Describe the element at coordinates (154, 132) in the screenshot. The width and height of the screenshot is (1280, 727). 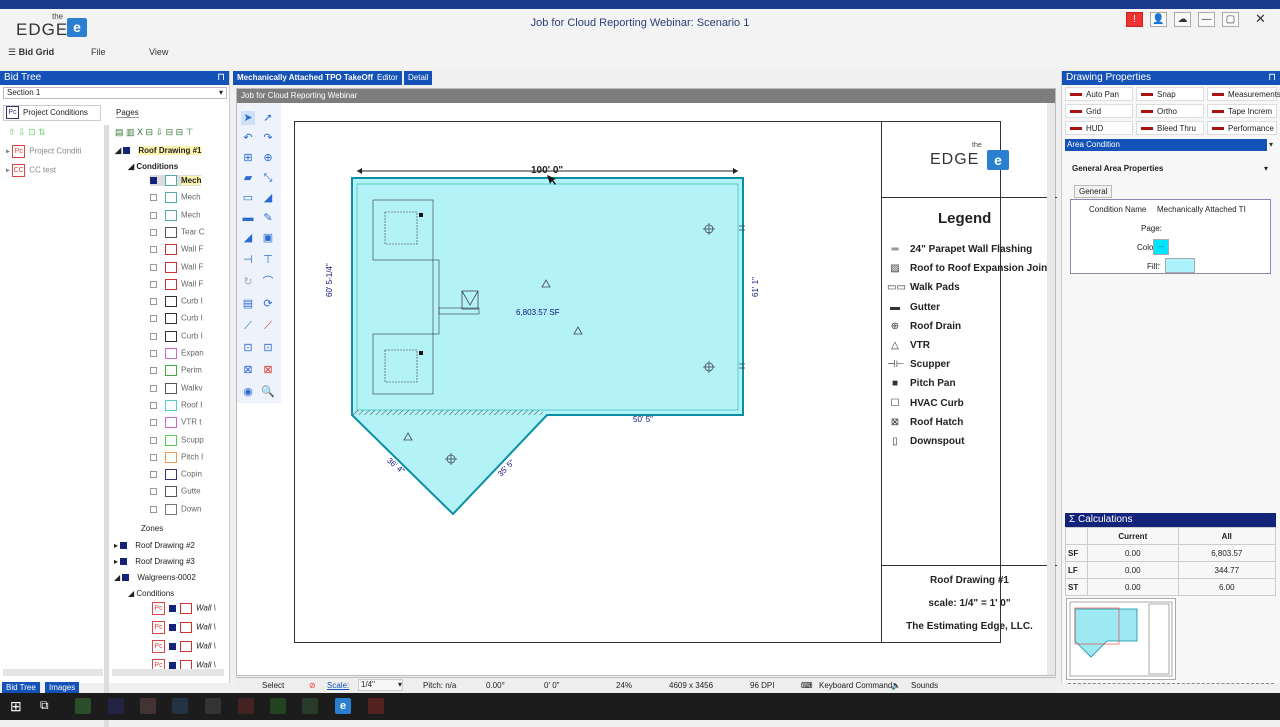
I see `tree-toolbar-right: ▤ ▥ X ⊟ ⇩ ⊟ ⊟ ⊤` at that location.